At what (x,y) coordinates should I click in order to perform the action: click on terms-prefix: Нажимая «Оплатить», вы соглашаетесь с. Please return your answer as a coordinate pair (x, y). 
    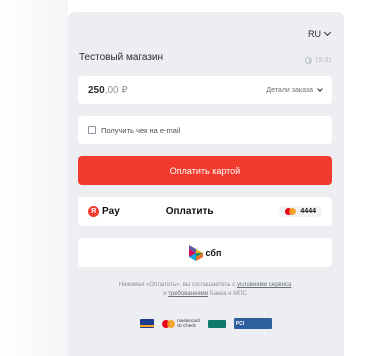
    Looking at the image, I should click on (177, 285).